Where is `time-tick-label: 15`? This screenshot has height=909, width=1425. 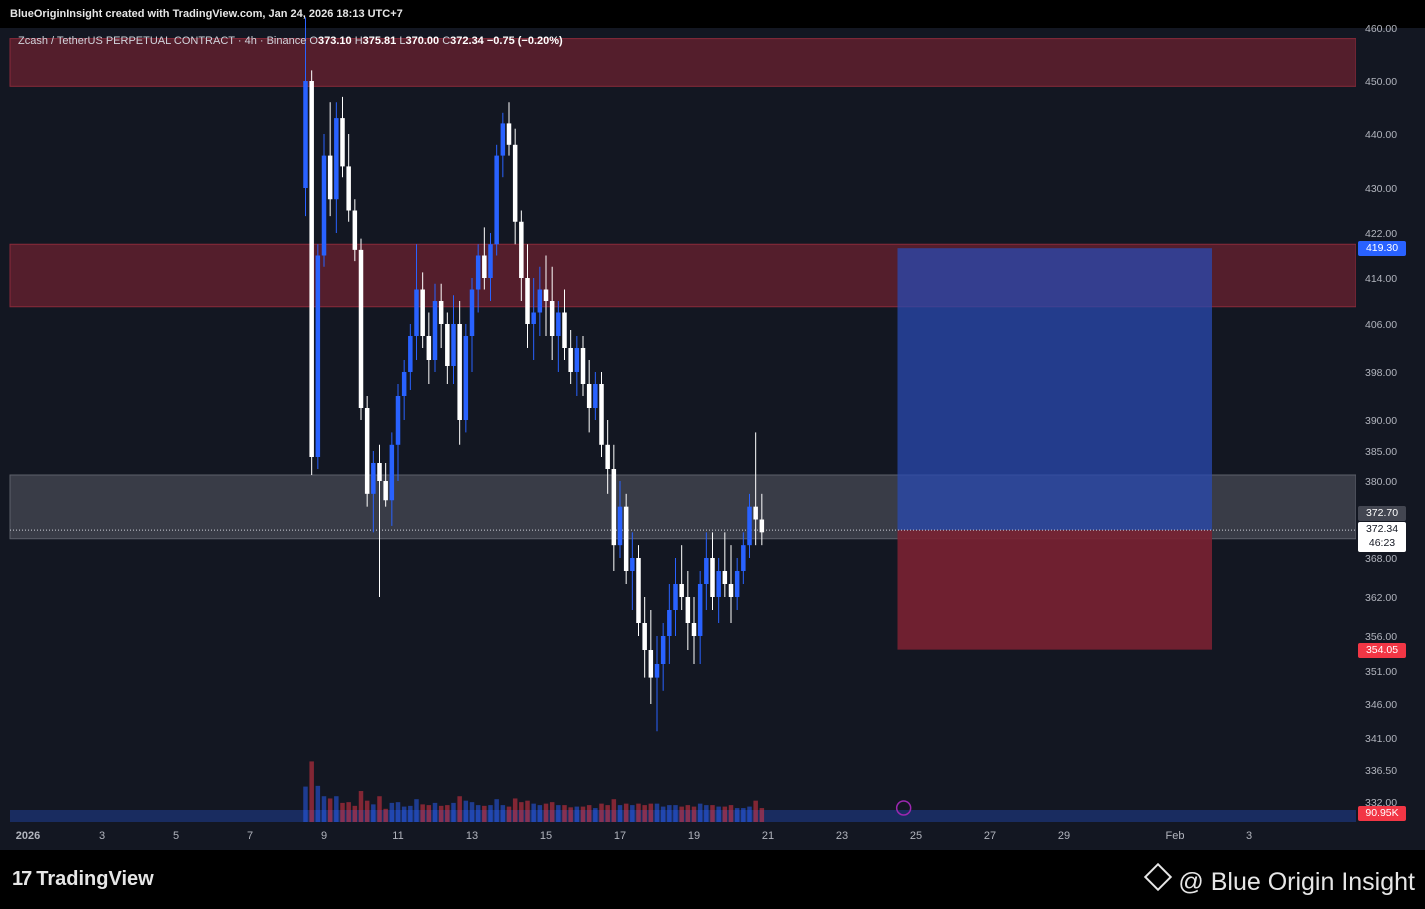
time-tick-label: 15 is located at coordinates (546, 836).